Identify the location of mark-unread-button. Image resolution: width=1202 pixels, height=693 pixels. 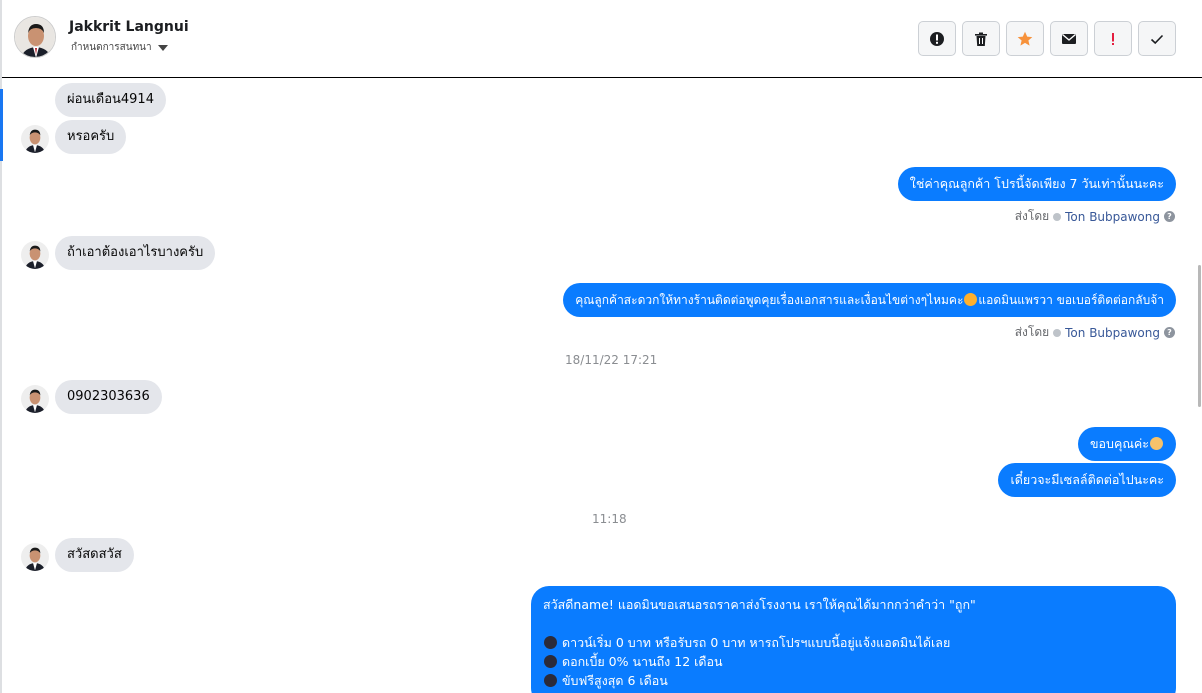
(1069, 38).